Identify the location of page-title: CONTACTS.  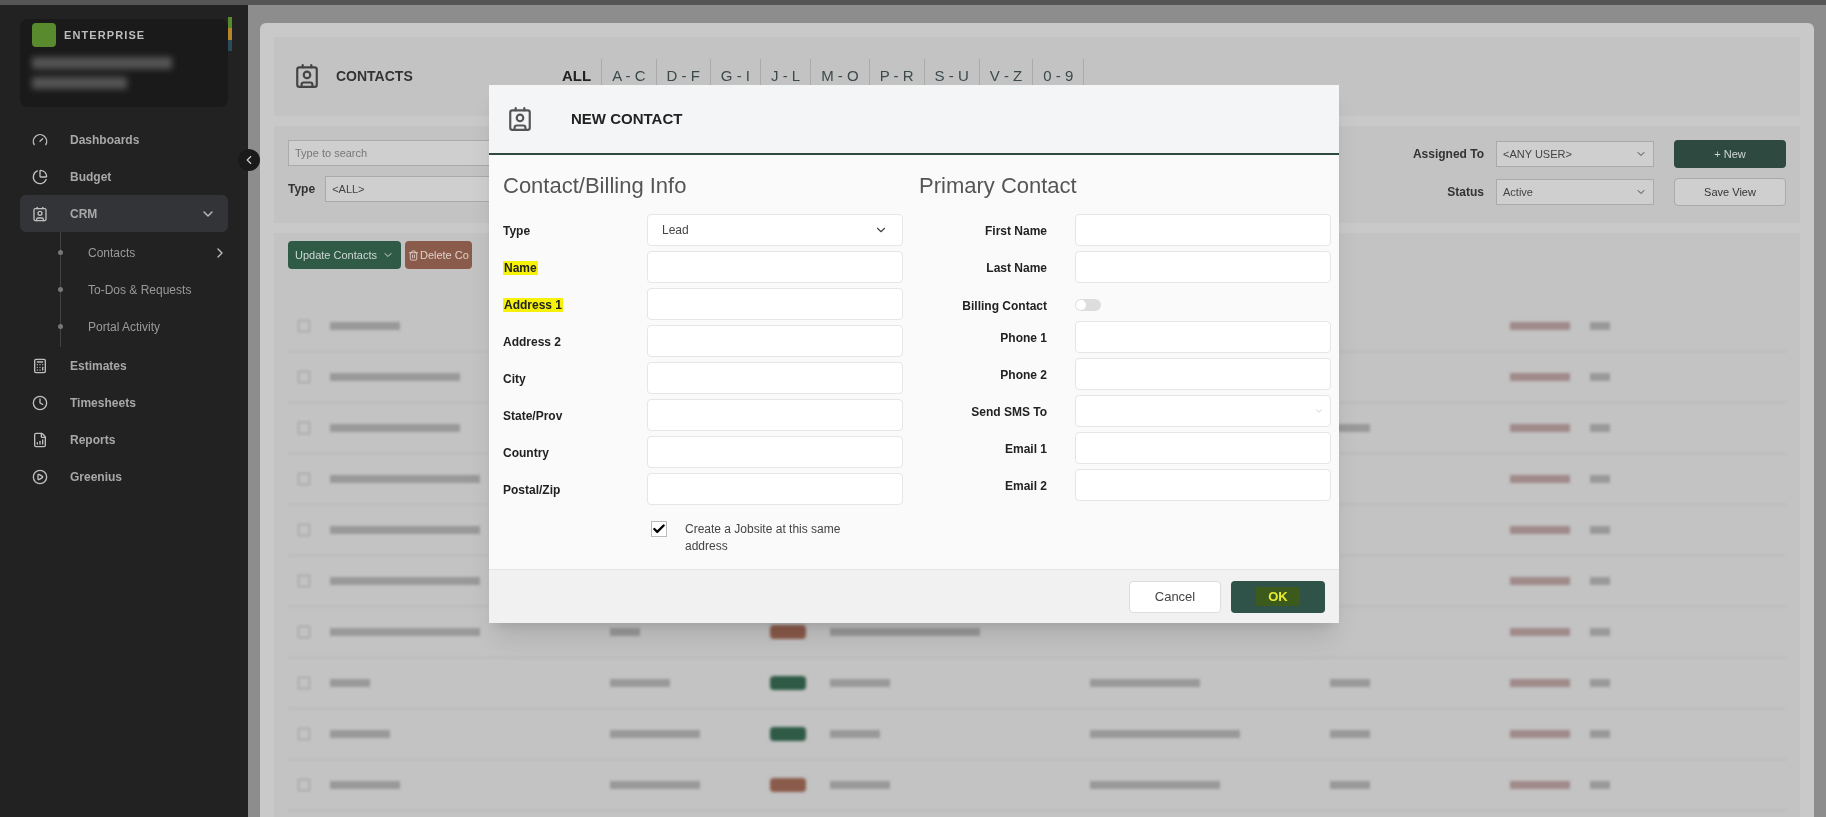
(375, 76).